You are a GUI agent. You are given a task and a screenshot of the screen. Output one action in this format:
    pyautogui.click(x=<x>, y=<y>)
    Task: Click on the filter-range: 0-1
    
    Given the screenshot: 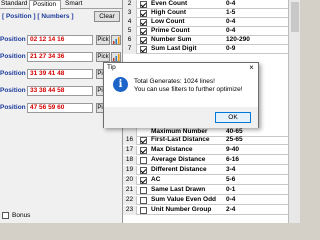 What is the action you would take?
    pyautogui.click(x=251, y=190)
    